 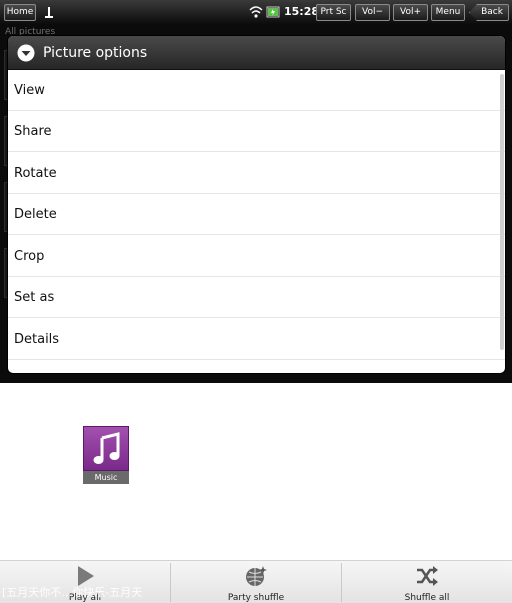 I want to click on shuffle-all-label: Shuffle all, so click(x=427, y=598).